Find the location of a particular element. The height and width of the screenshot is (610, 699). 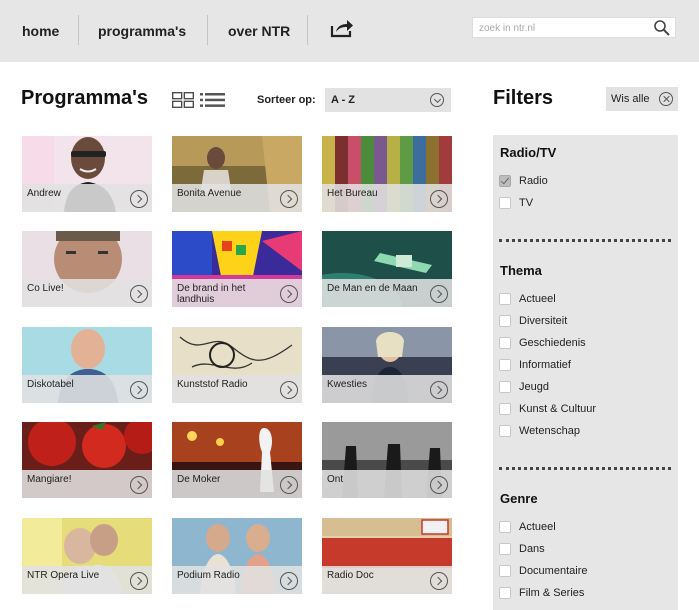

divider is located at coordinates (585, 240).